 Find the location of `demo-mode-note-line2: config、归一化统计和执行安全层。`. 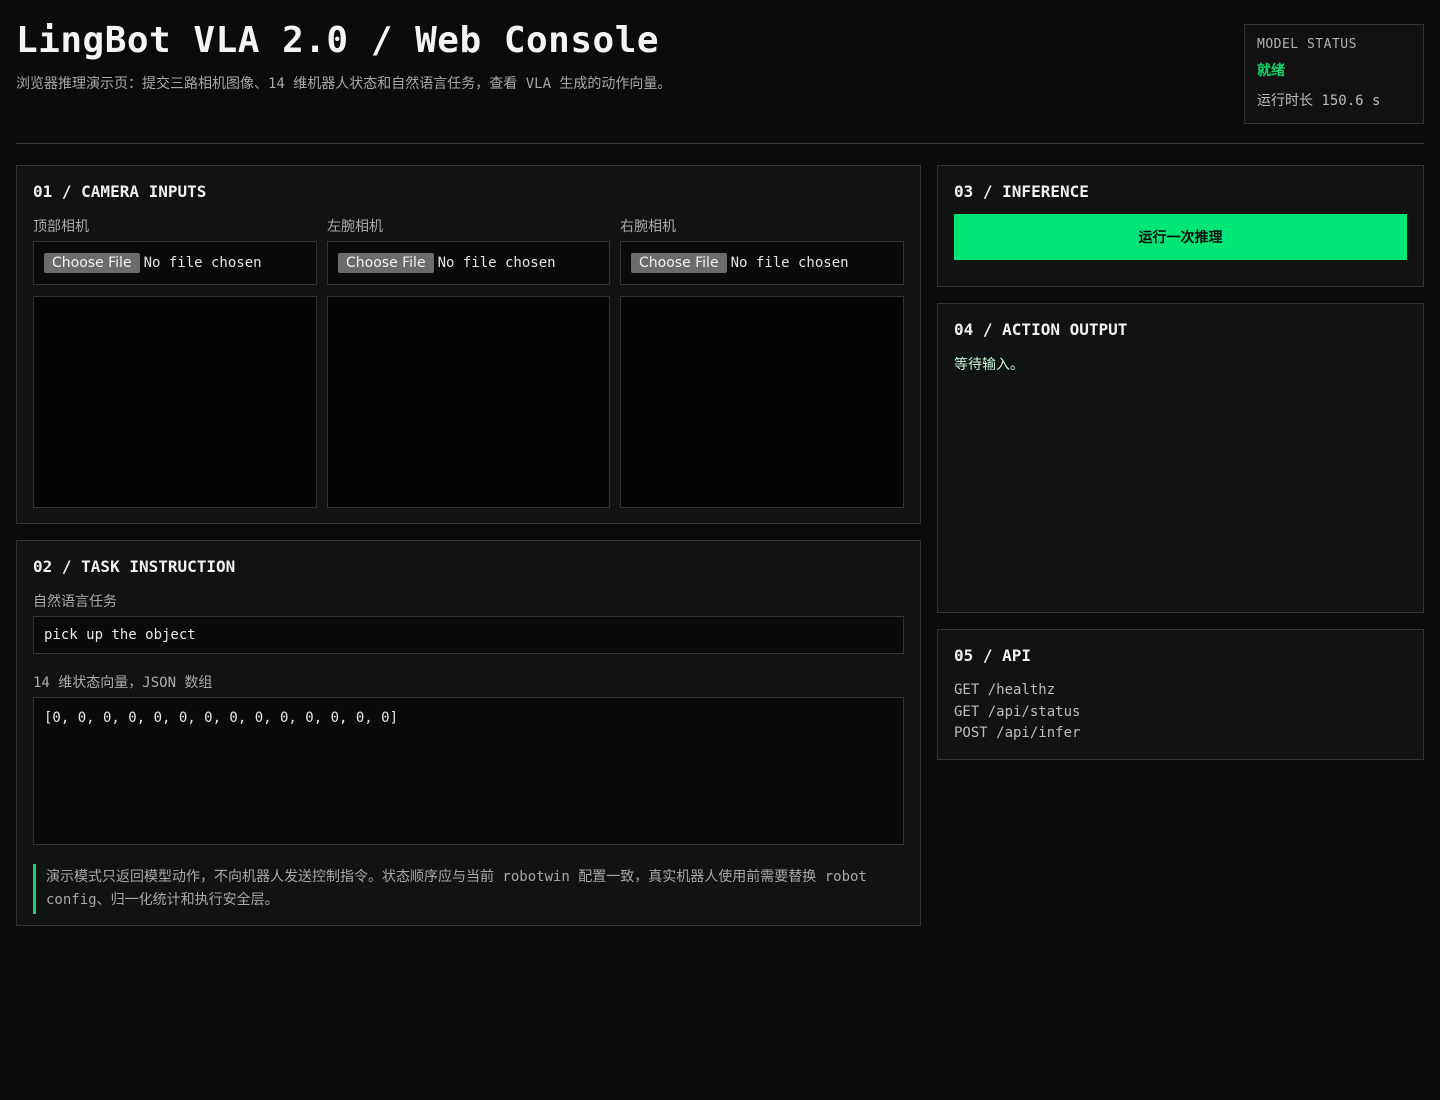

demo-mode-note-line2: config、归一化统计和执行安全层。 is located at coordinates (162, 900).